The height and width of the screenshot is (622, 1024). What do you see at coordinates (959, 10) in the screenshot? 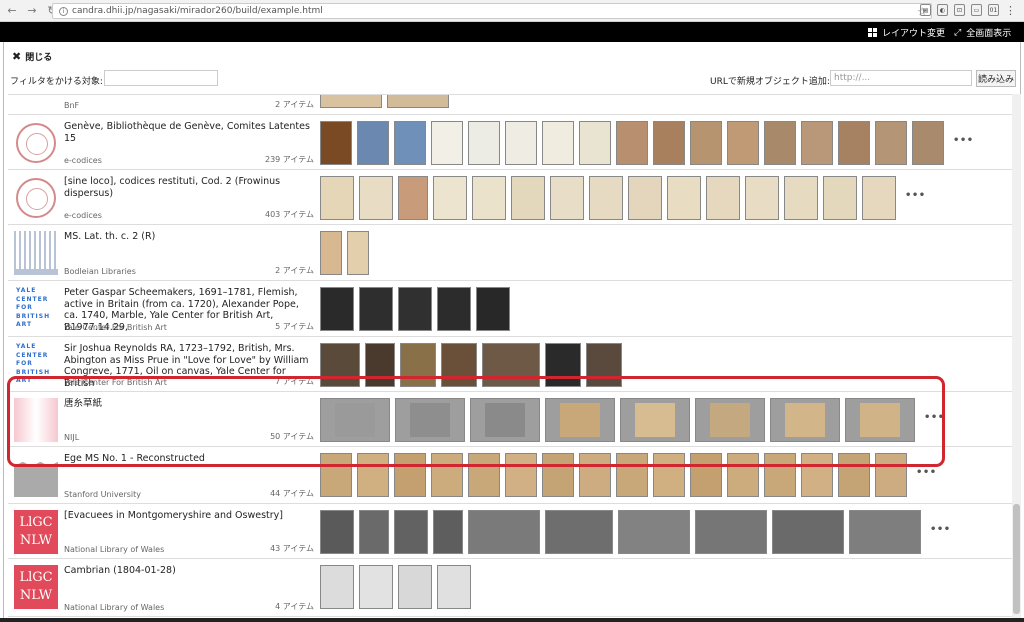
I see `extension-icon: ⊡` at bounding box center [959, 10].